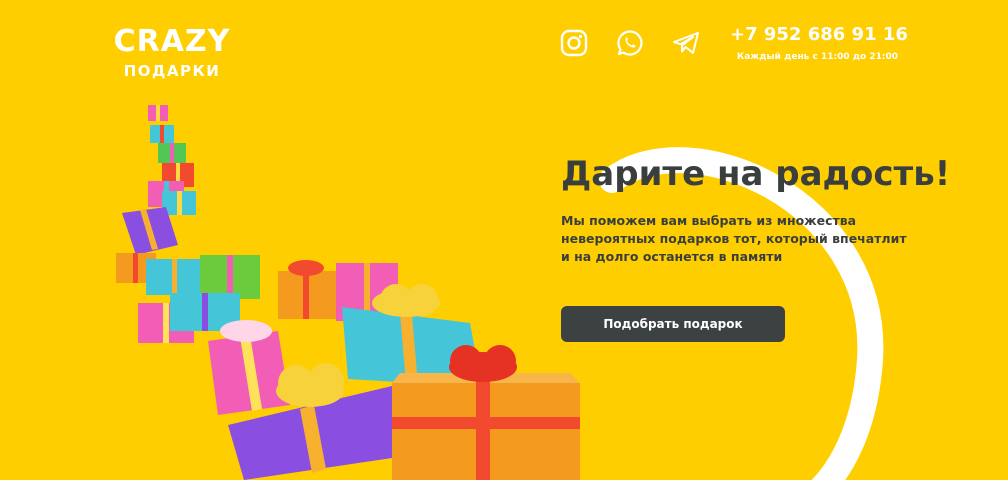 The width and height of the screenshot is (1008, 480). Describe the element at coordinates (172, 41) in the screenshot. I see `logo-main-text: CRAZY` at that location.